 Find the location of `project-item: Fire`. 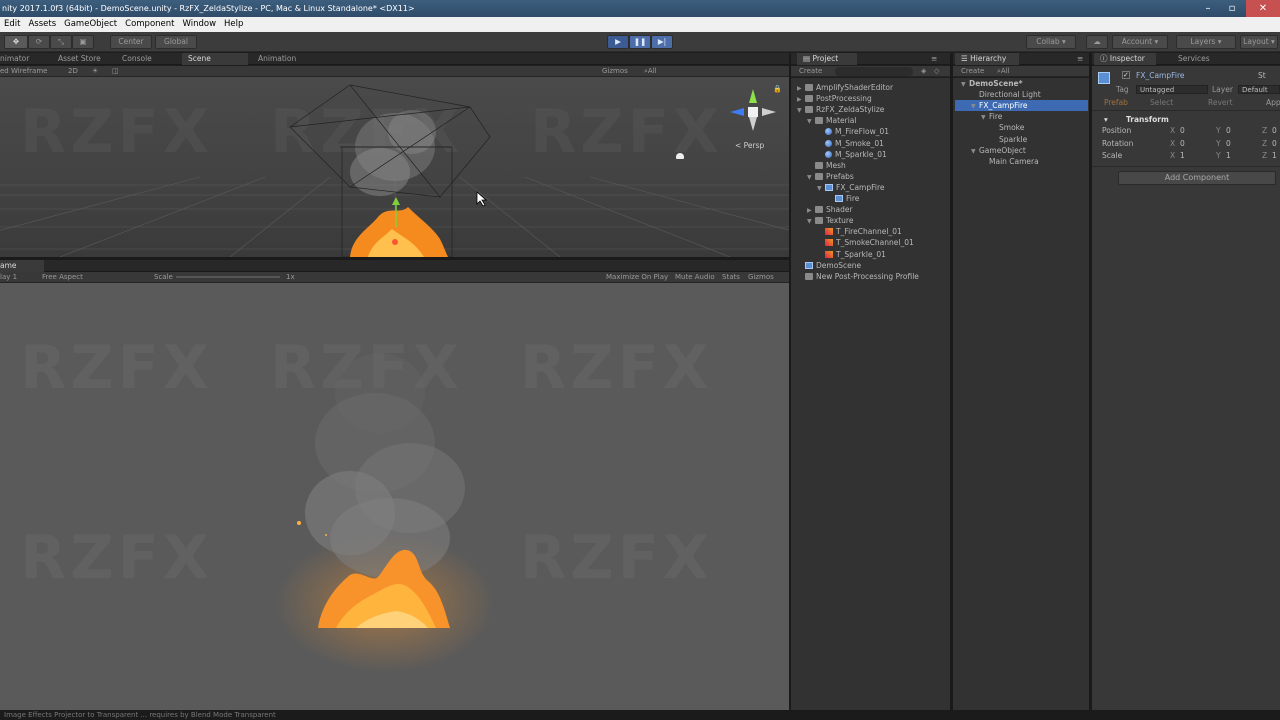

project-item: Fire is located at coordinates (843, 198).